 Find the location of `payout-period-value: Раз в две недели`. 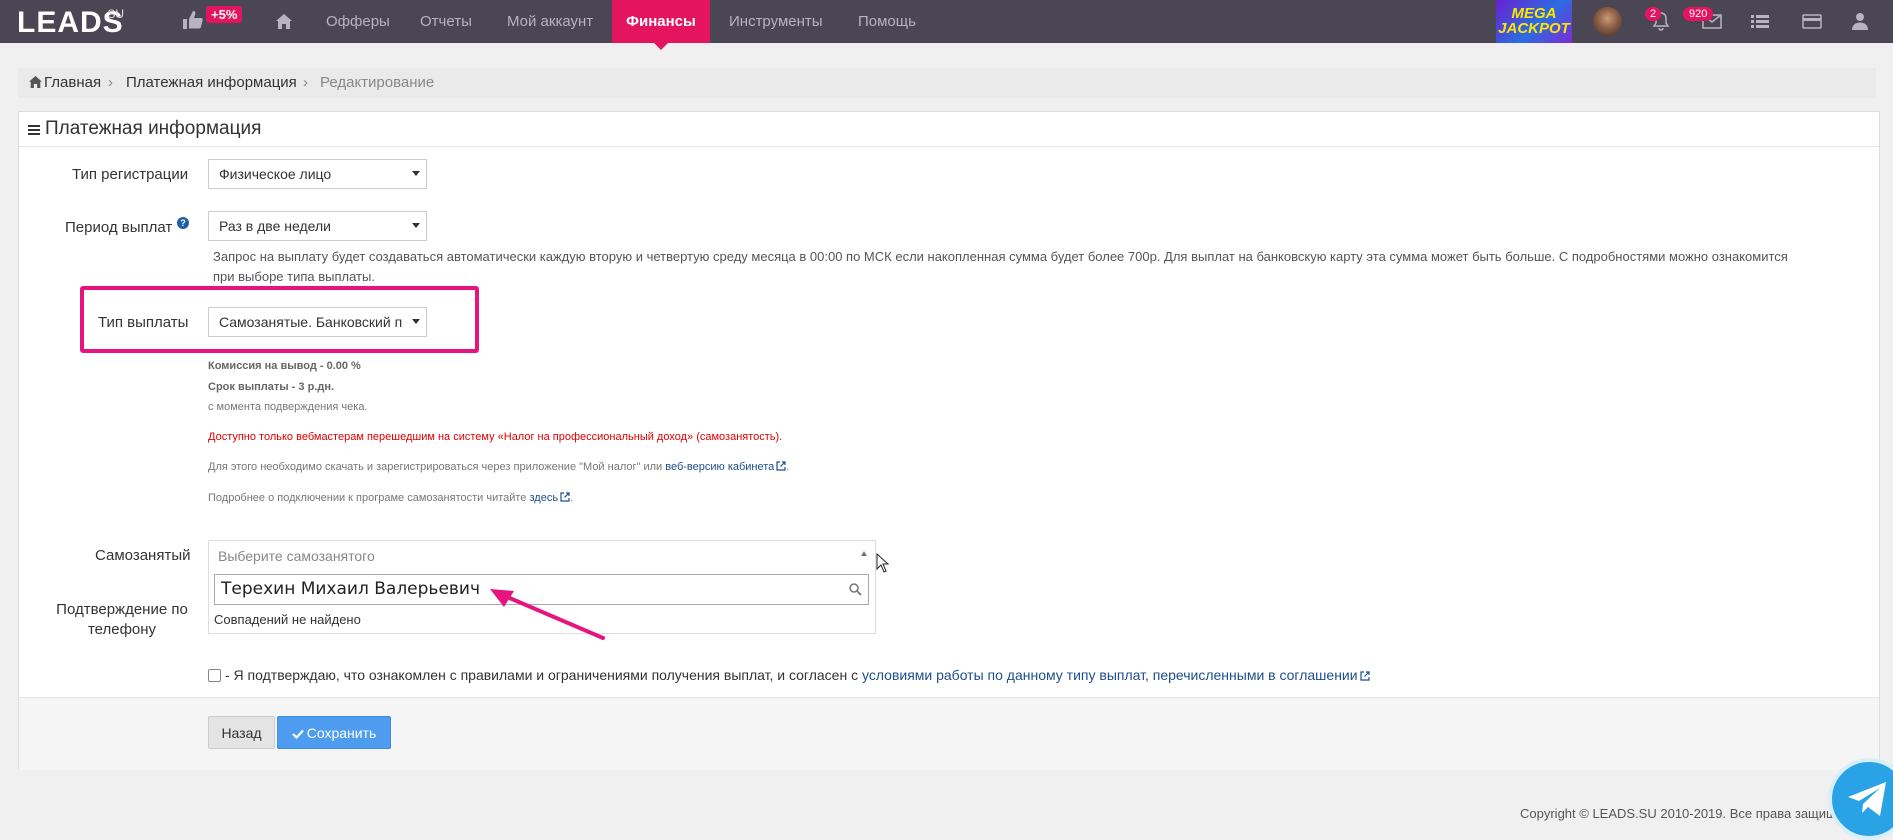

payout-period-value: Раз в две недели is located at coordinates (275, 226).